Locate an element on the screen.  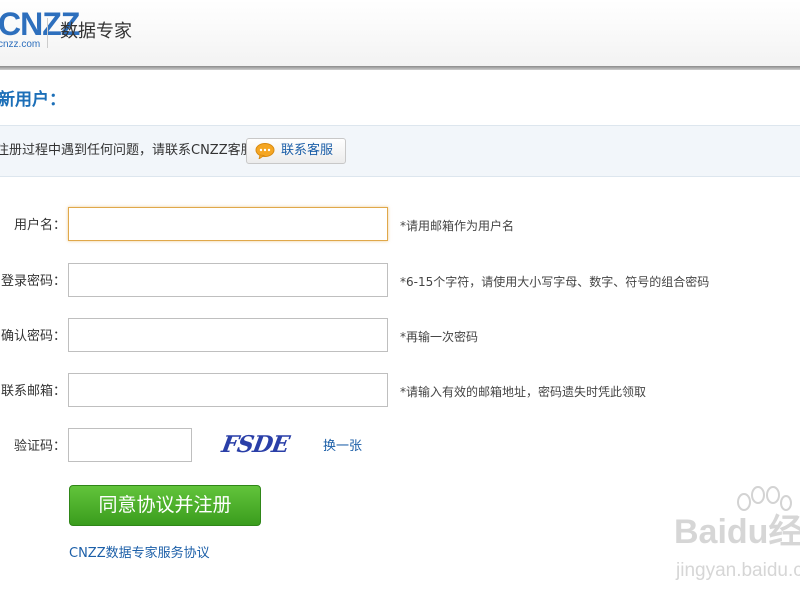
page-title: 新用户： is located at coordinates (33, 100).